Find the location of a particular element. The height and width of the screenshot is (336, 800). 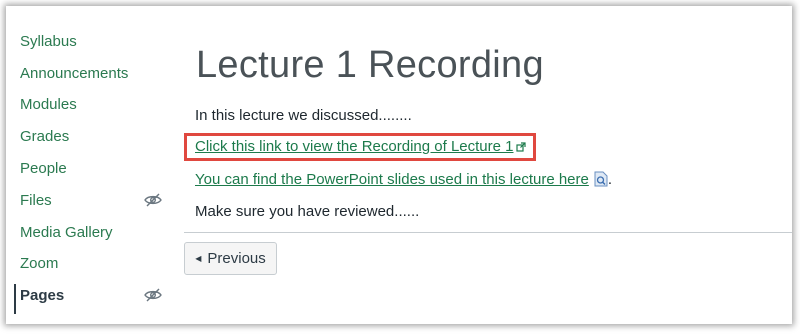

caret-left-icon: ◀ is located at coordinates (198, 258).